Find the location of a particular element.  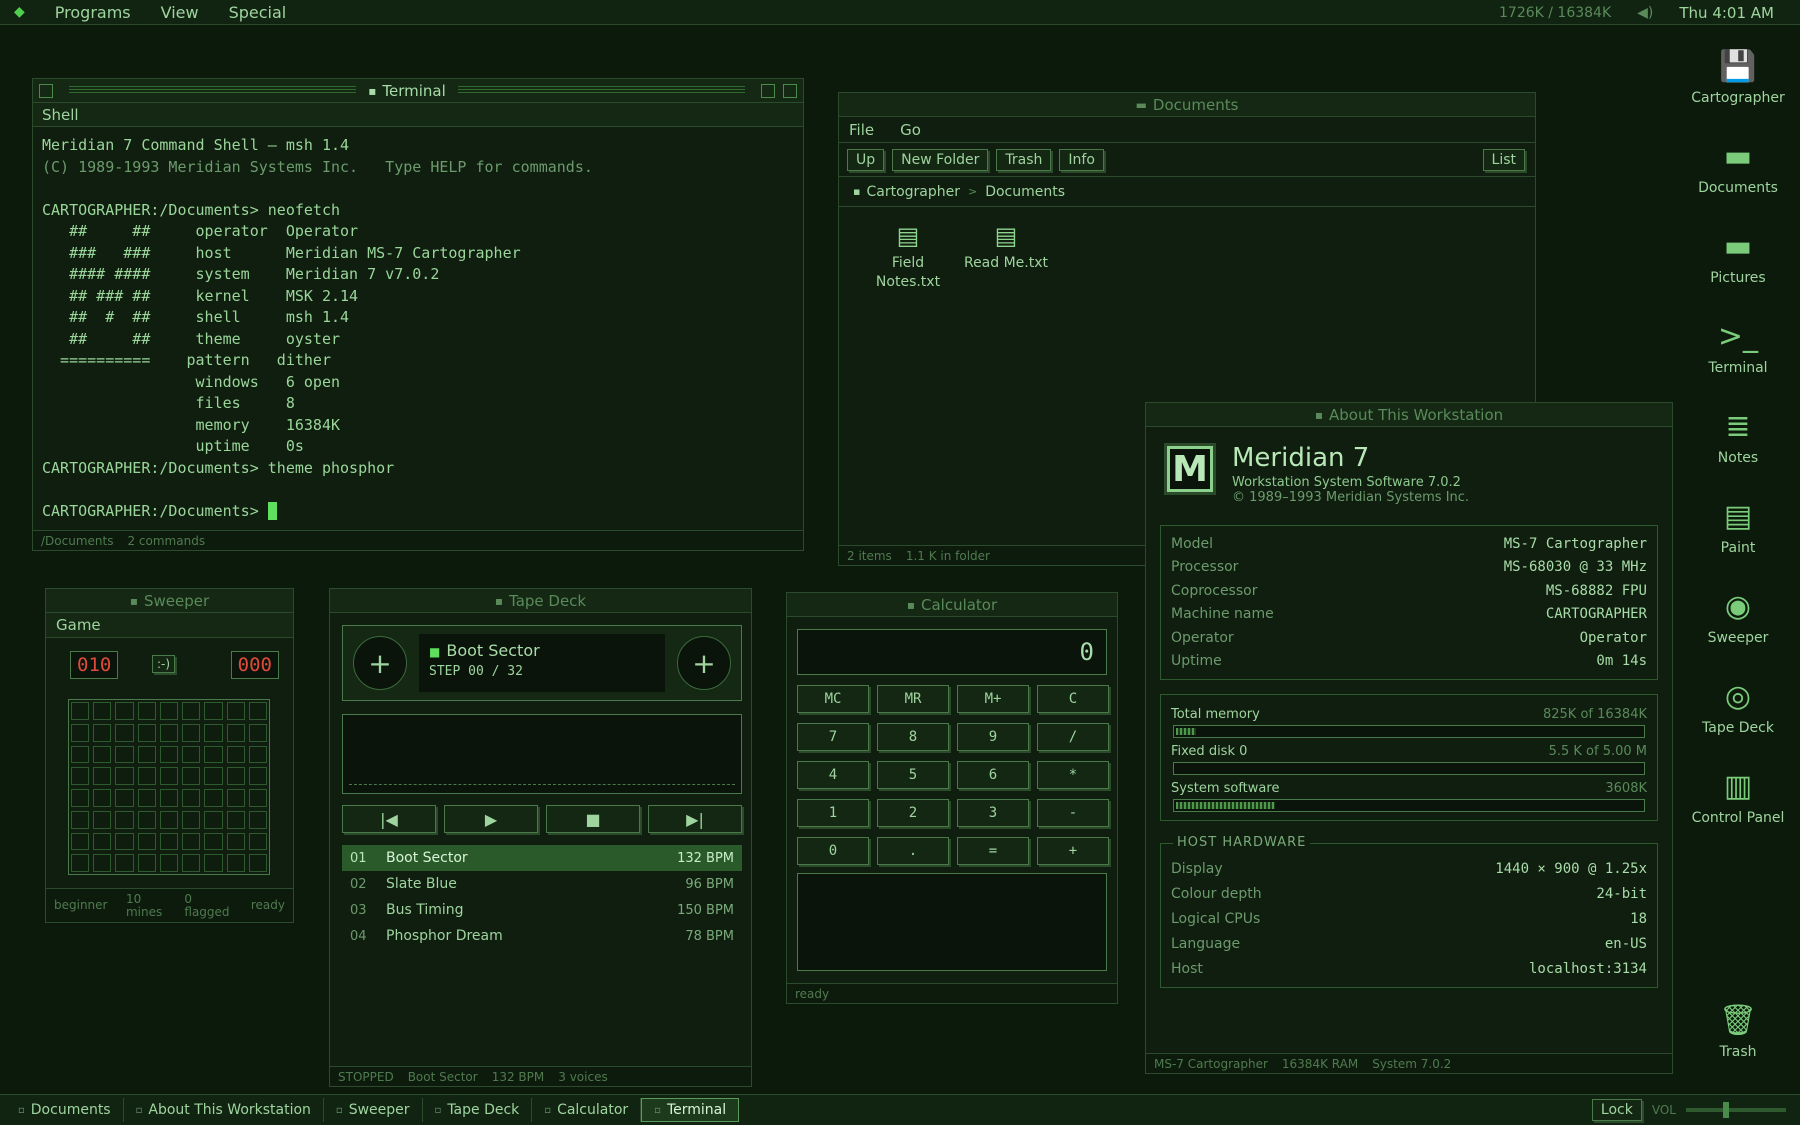

equals-key: = is located at coordinates (993, 851).